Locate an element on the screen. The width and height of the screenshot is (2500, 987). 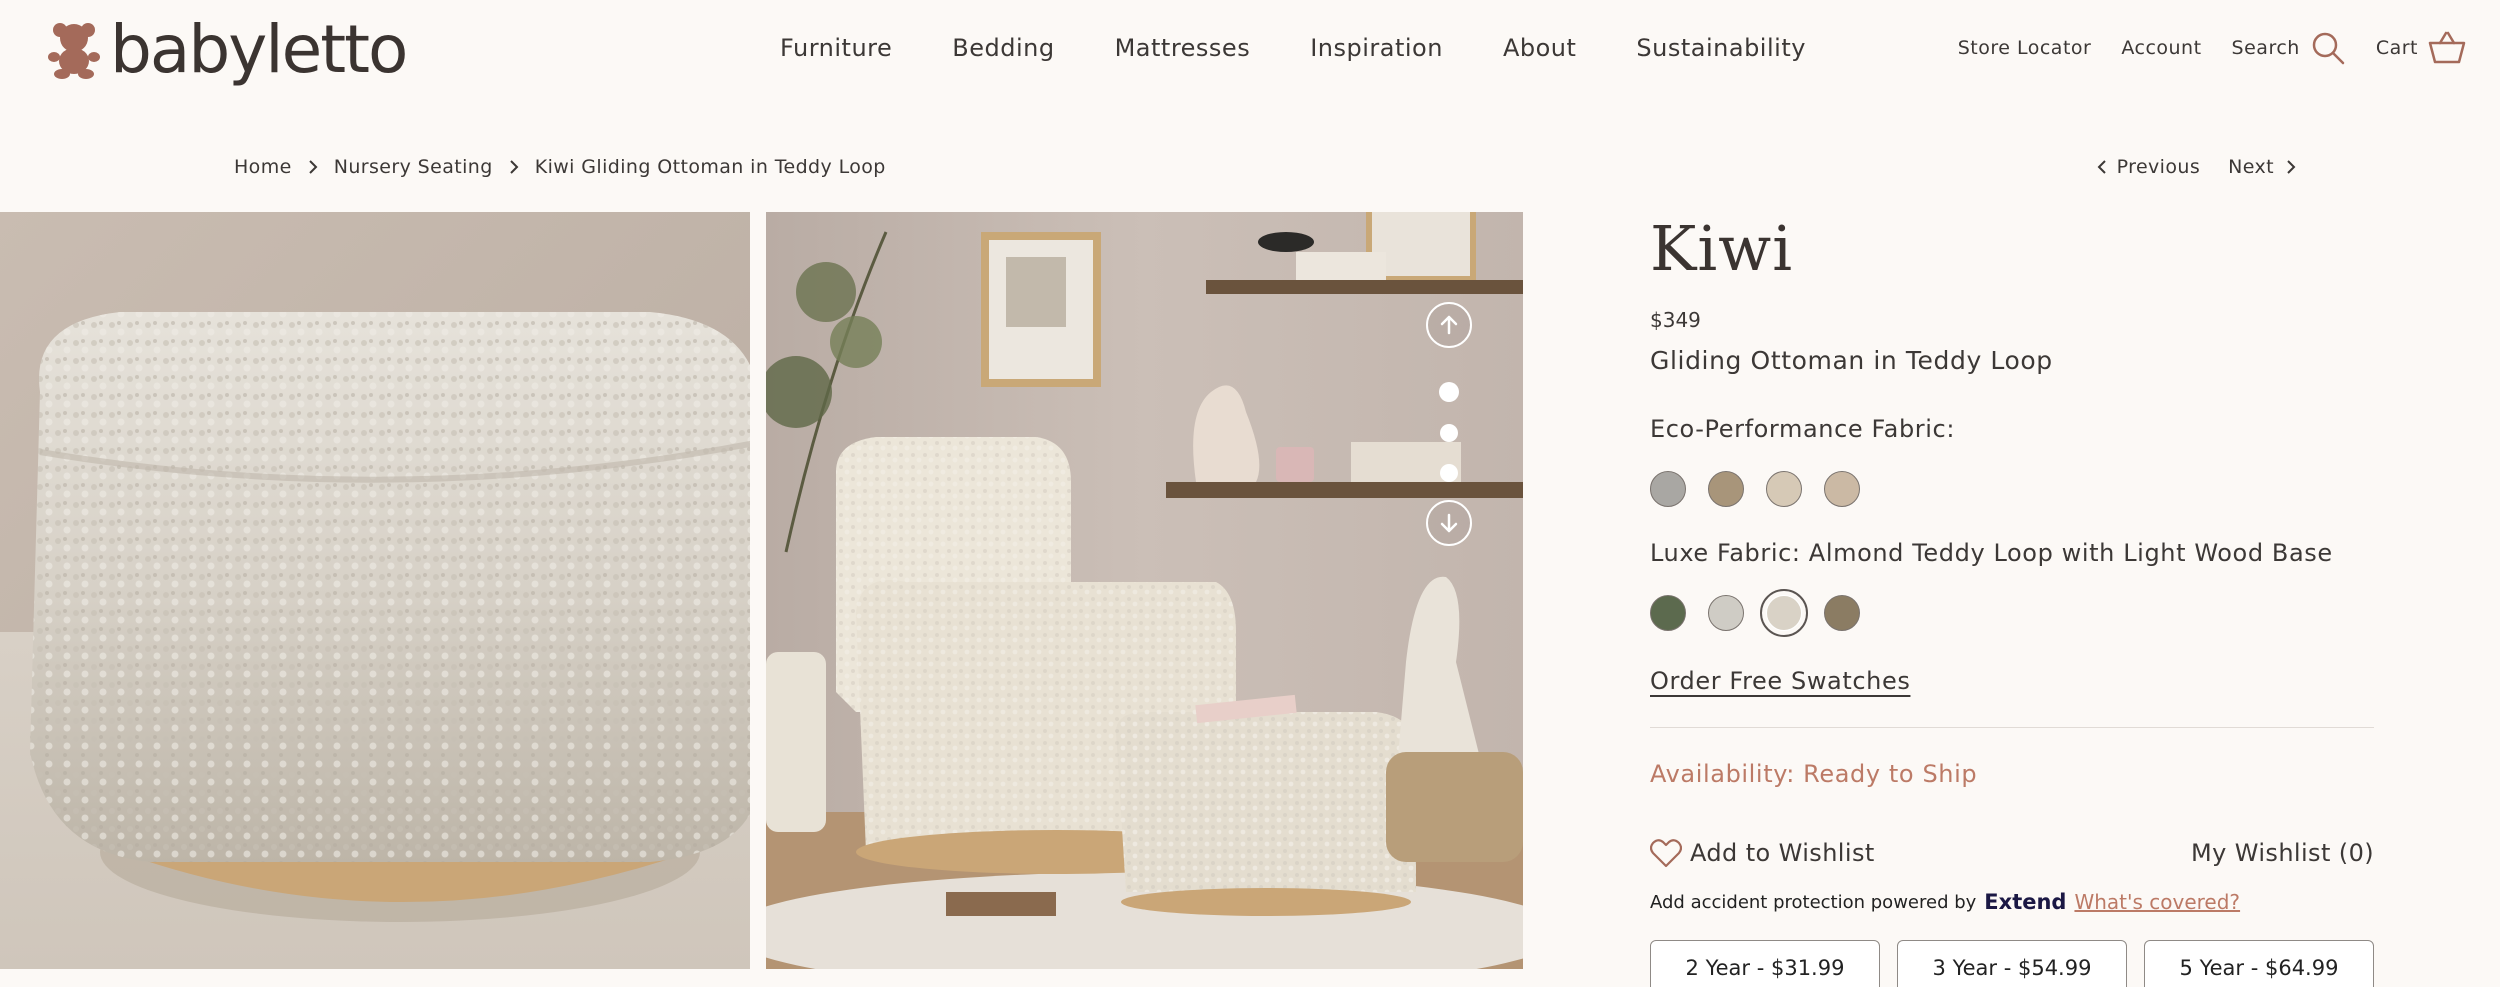
nav-item-inspiration: Inspiration is located at coordinates (1376, 48).